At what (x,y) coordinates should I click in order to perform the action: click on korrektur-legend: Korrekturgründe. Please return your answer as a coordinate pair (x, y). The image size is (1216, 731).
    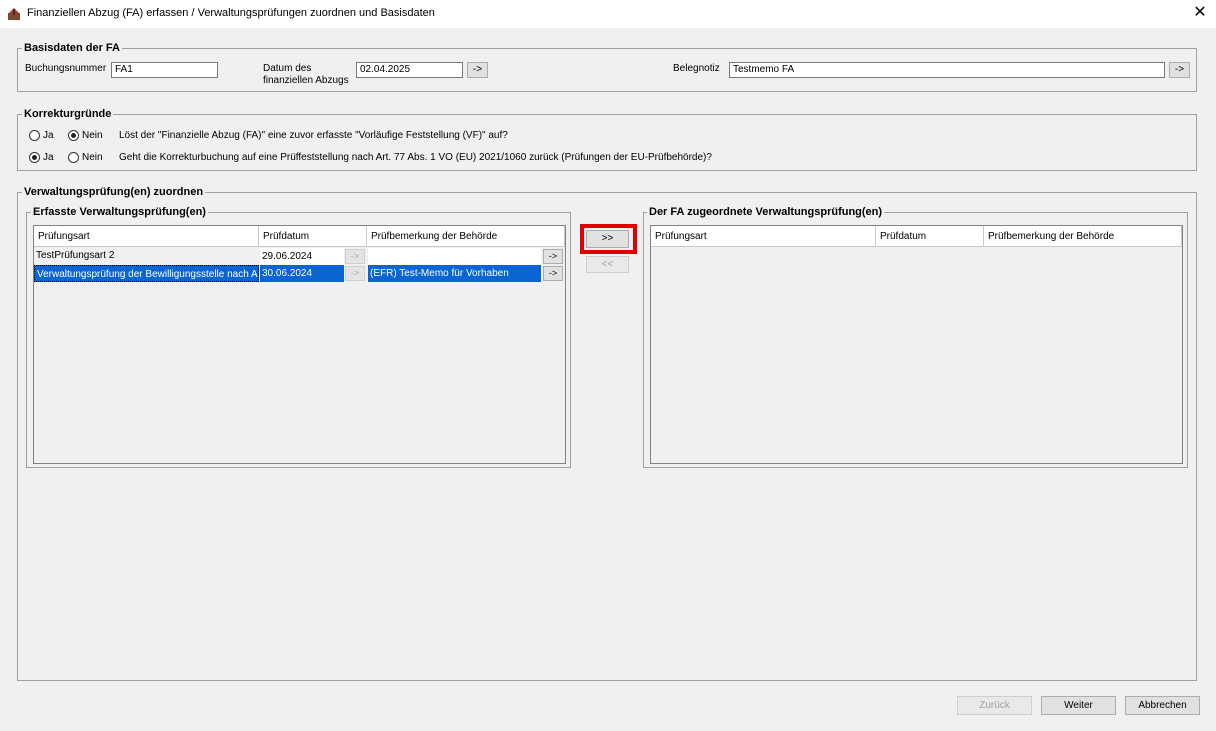
    Looking at the image, I should click on (68, 114).